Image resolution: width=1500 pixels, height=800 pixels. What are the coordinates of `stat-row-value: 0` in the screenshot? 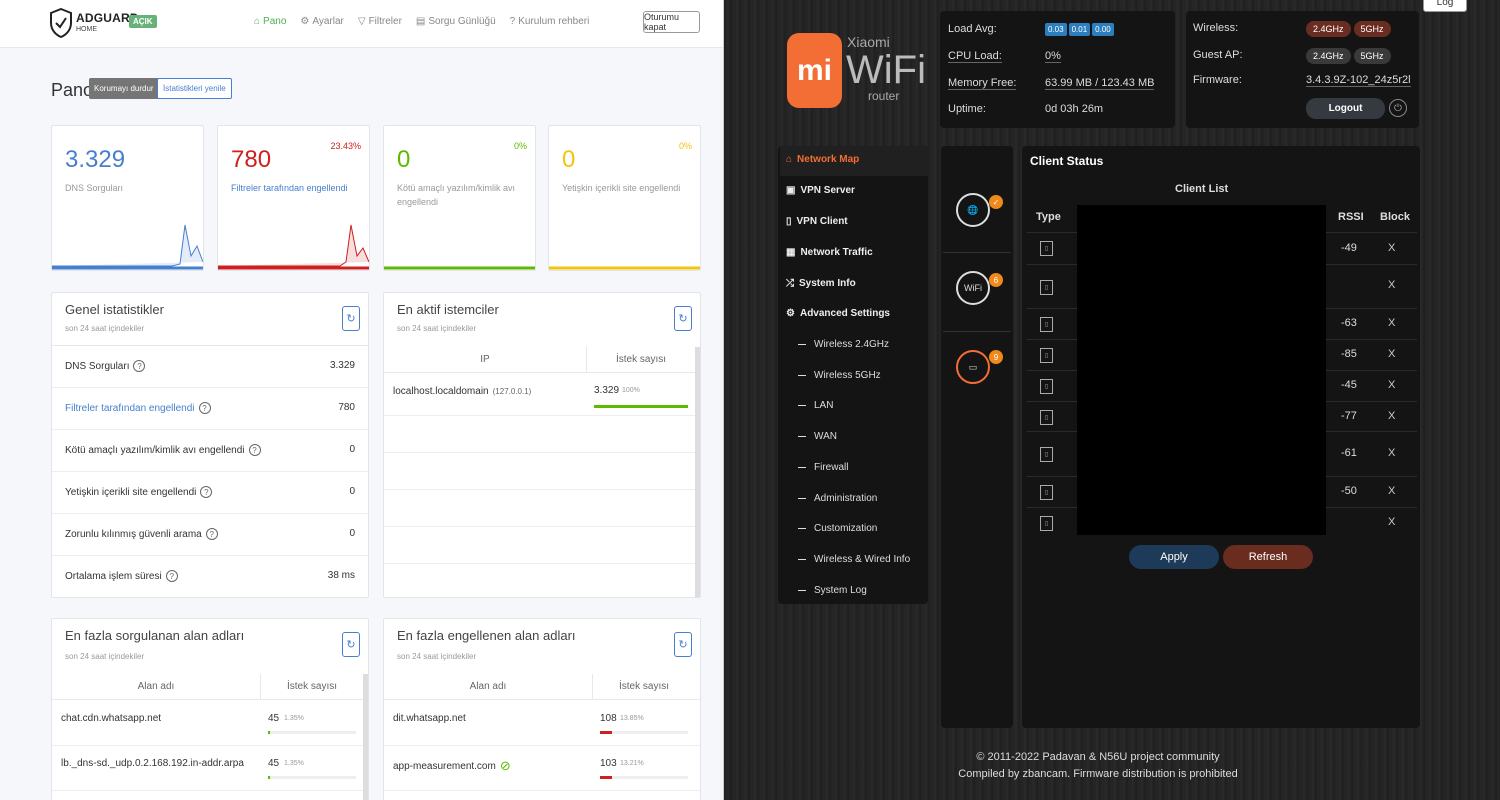 It's located at (352, 449).